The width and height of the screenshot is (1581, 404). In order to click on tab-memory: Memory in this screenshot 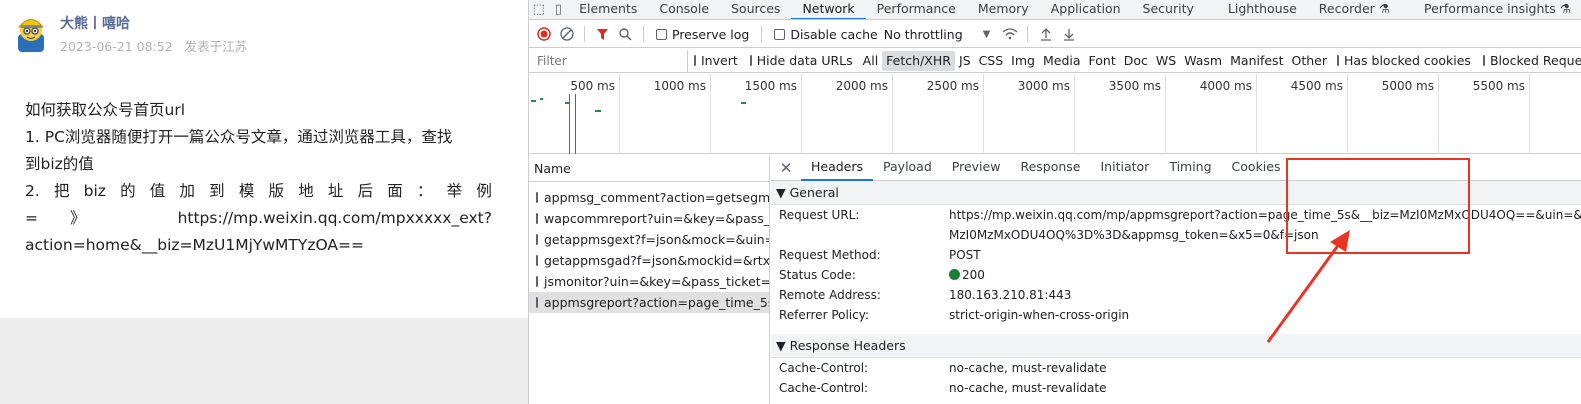, I will do `click(1003, 9)`.